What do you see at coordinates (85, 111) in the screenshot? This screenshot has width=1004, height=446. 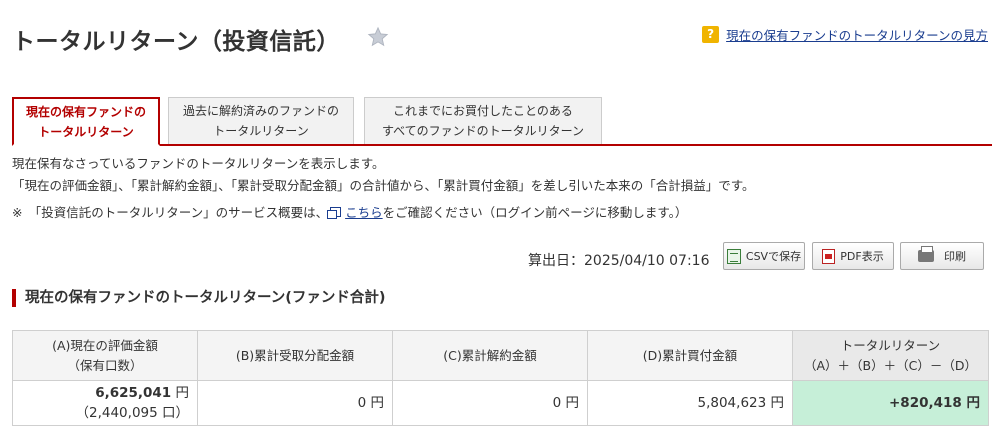 I see `tab-label-line1: 現在の保有ファンドの` at bounding box center [85, 111].